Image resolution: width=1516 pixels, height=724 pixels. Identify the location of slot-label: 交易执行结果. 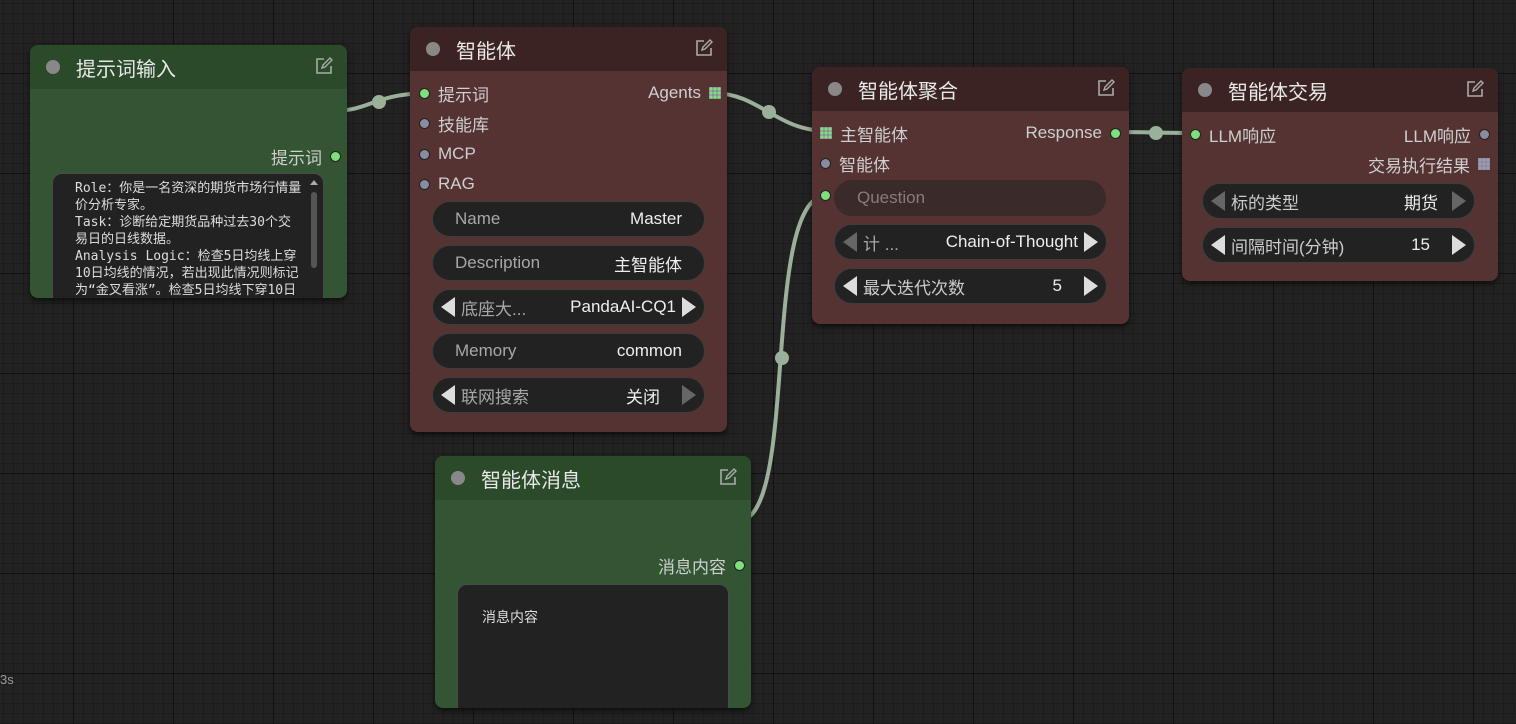
(1419, 166).